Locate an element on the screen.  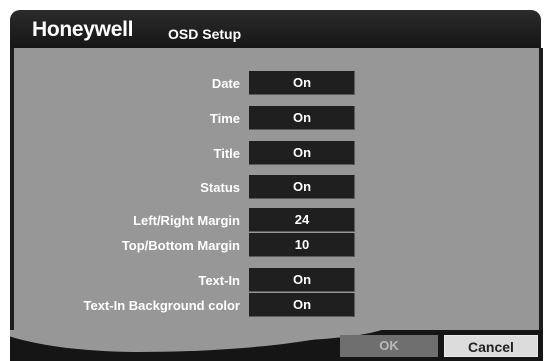
ok-button: OK is located at coordinates (389, 346).